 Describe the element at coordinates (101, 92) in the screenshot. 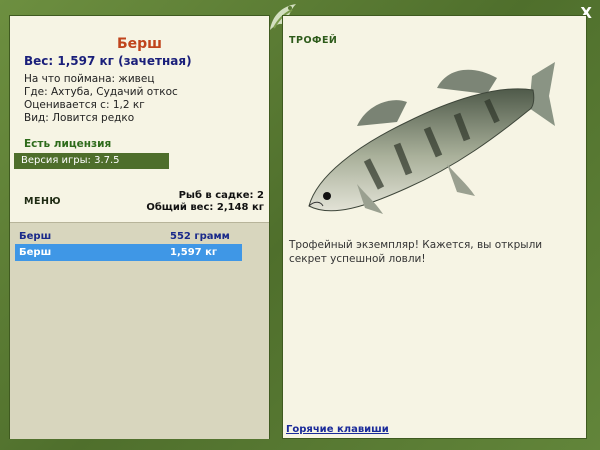

I see `fish-place: Где: Ахтуба, Судачий откос` at that location.